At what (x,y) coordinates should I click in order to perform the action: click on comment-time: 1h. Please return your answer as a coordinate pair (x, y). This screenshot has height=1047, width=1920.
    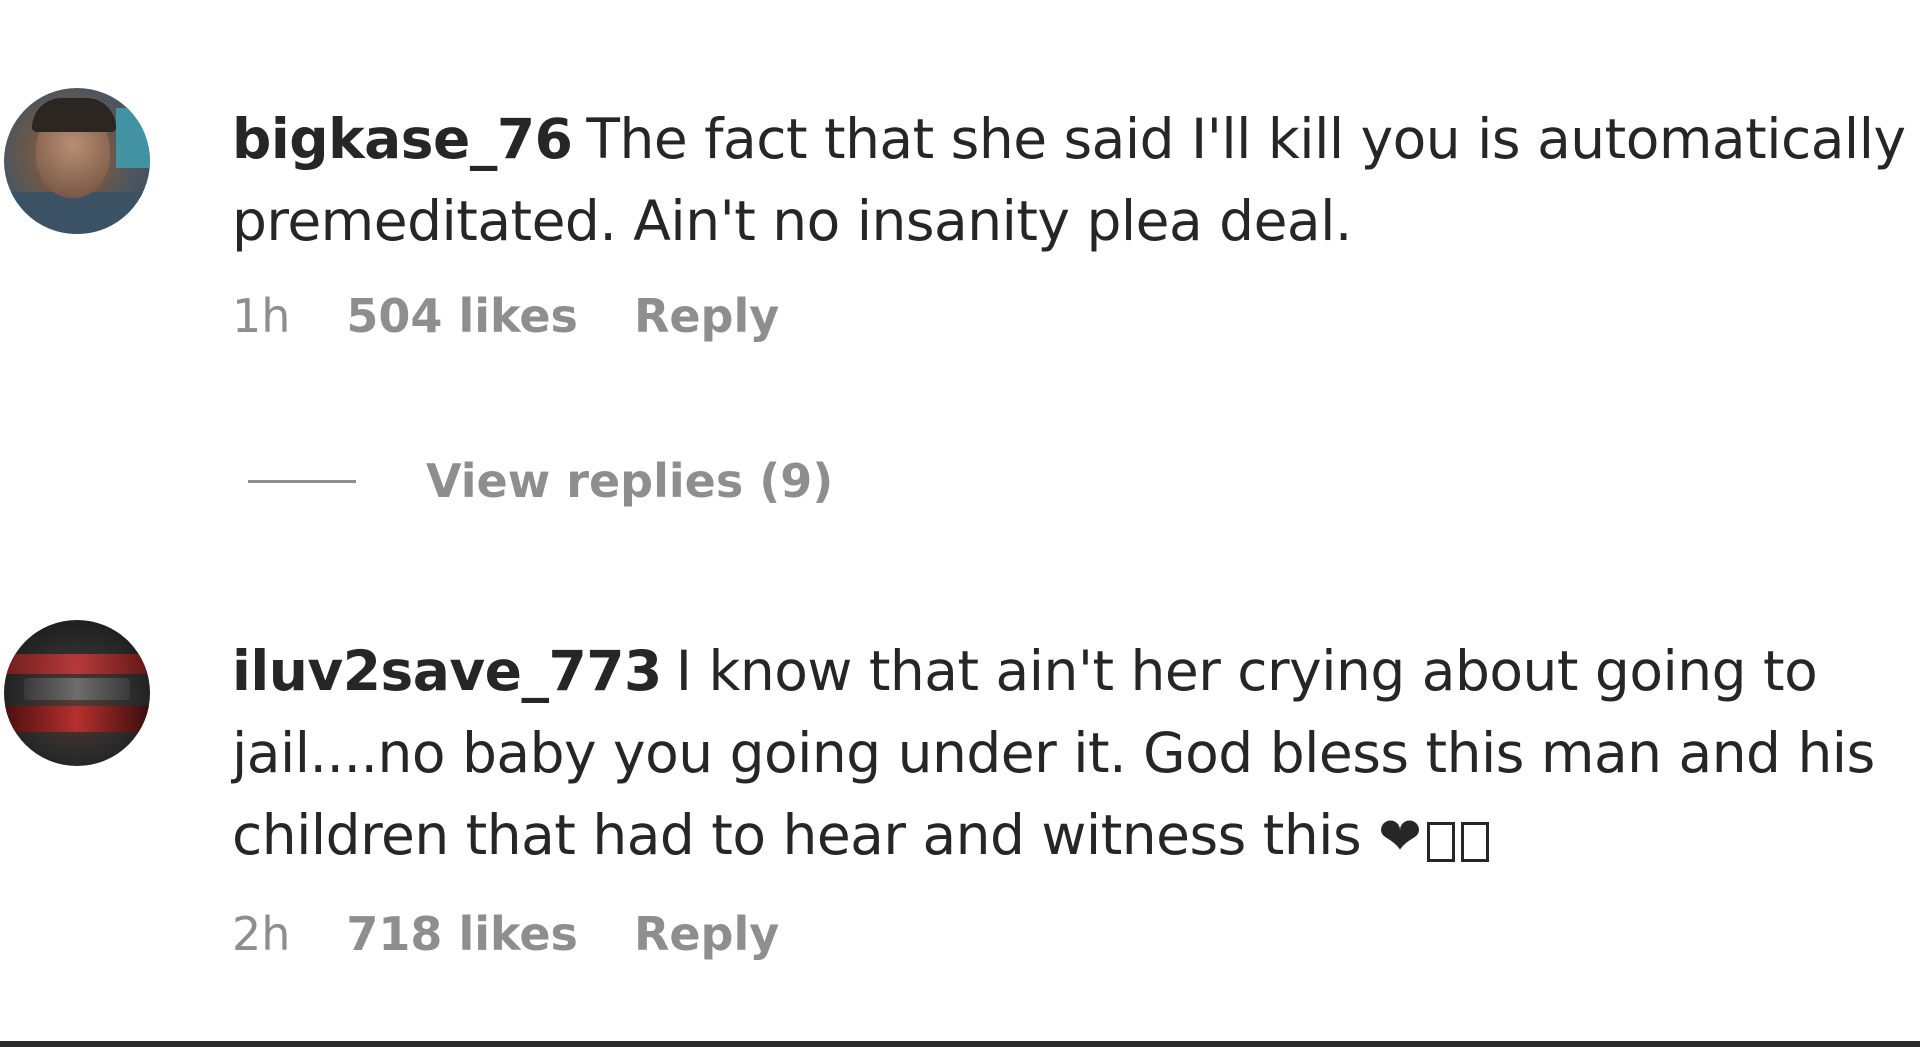
    Looking at the image, I should click on (261, 316).